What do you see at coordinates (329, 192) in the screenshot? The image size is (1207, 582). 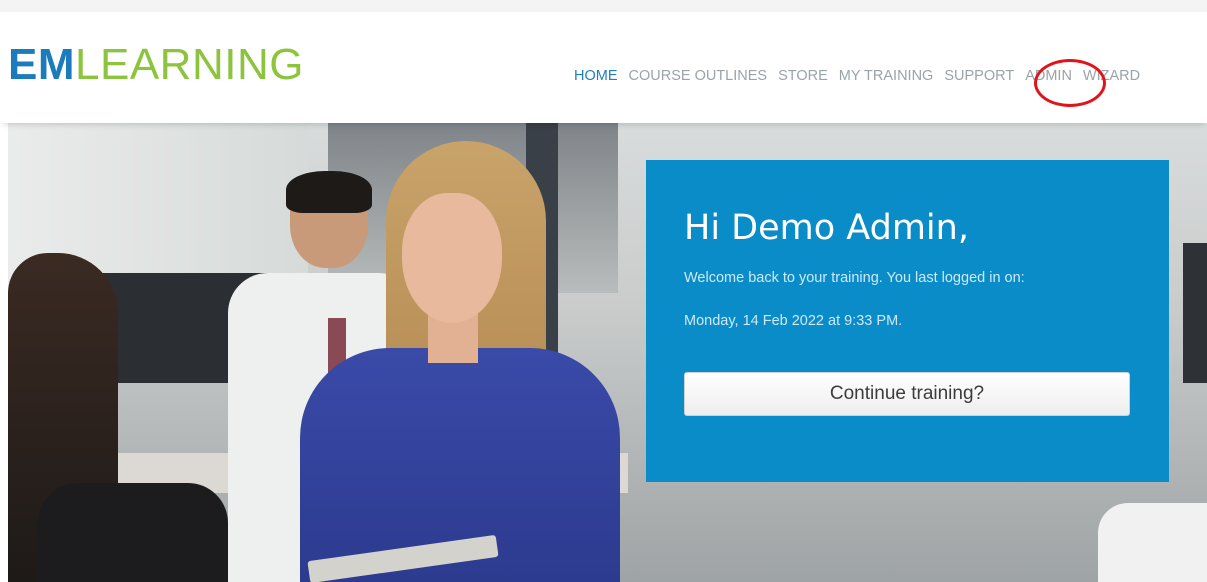 I see `hero-man-hair` at bounding box center [329, 192].